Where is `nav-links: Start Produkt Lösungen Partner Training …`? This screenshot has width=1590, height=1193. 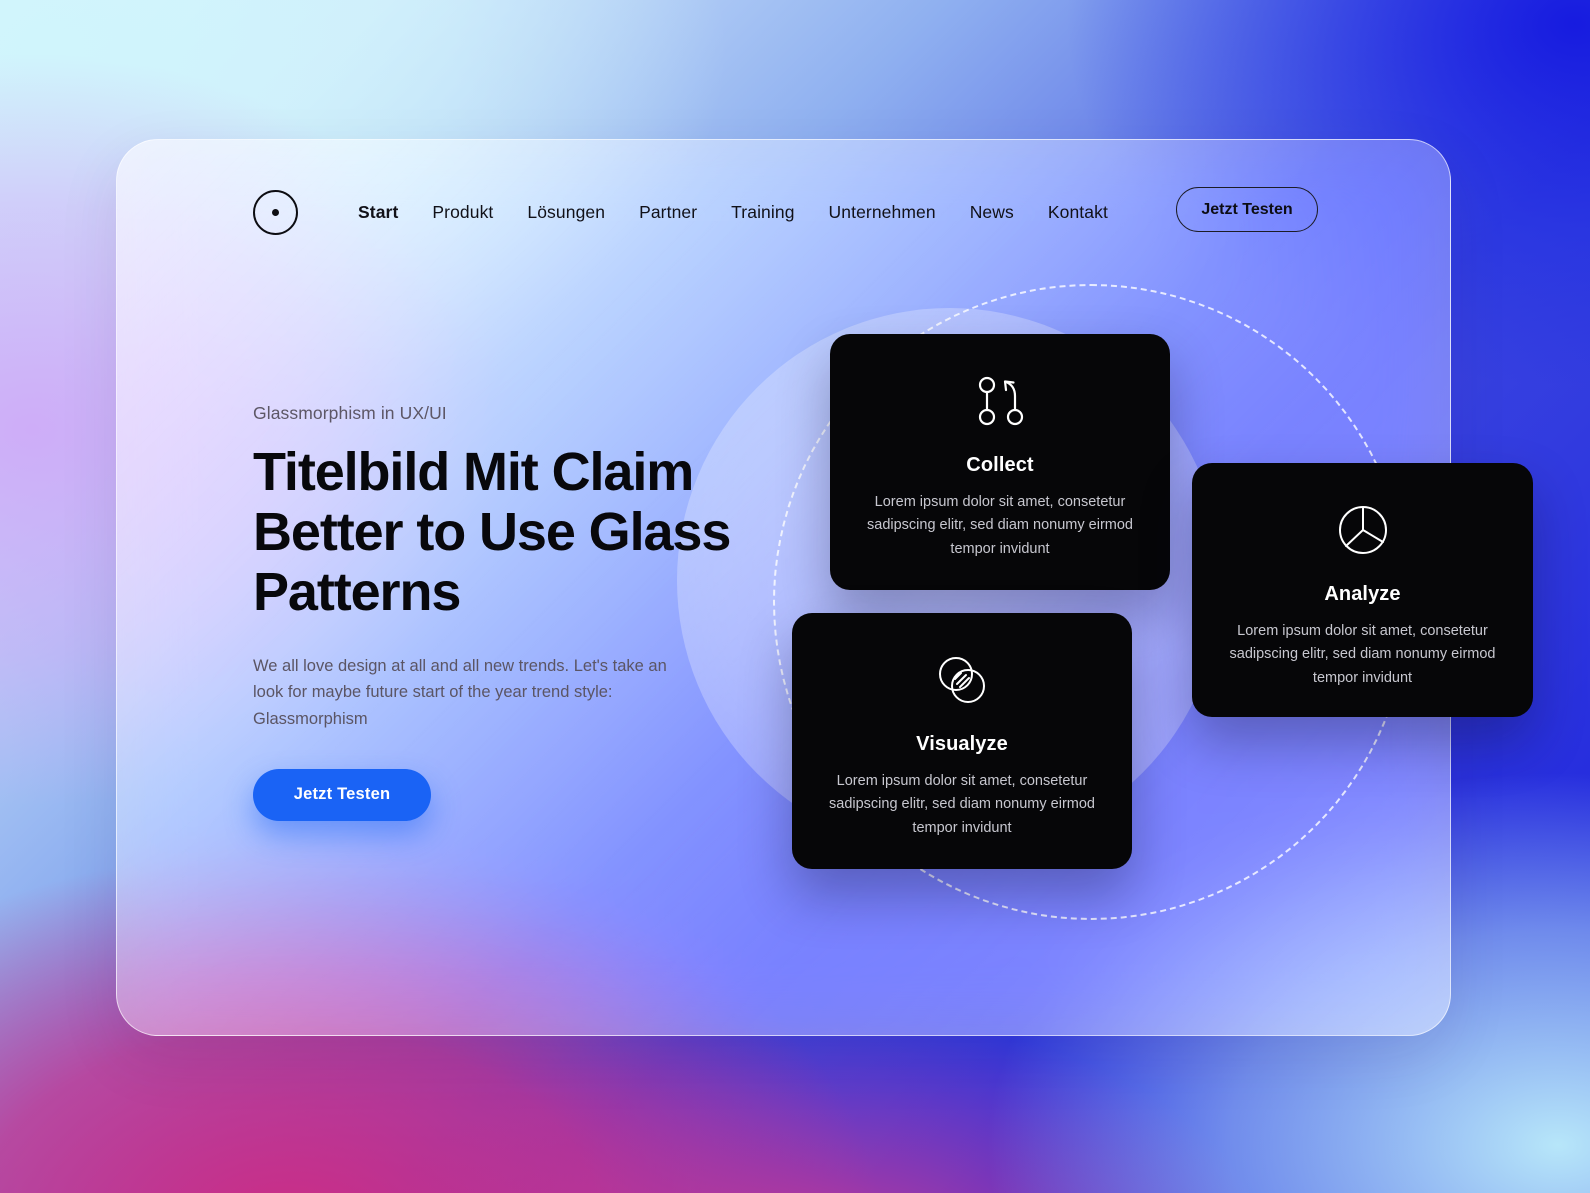
nav-links: Start Produkt Lösungen Partner Training … is located at coordinates (733, 212).